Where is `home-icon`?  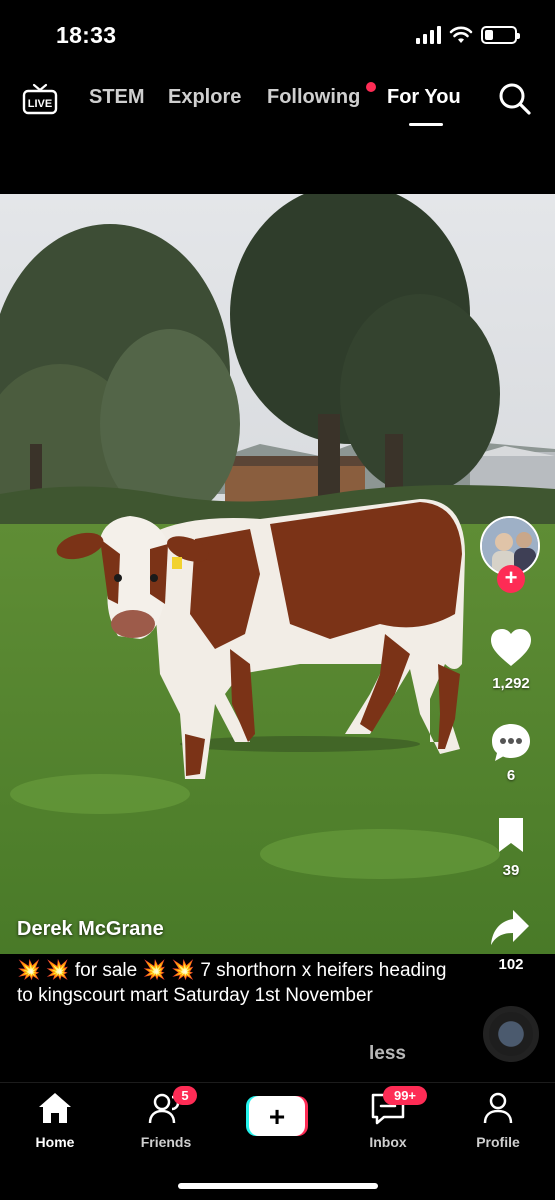 home-icon is located at coordinates (55, 1108).